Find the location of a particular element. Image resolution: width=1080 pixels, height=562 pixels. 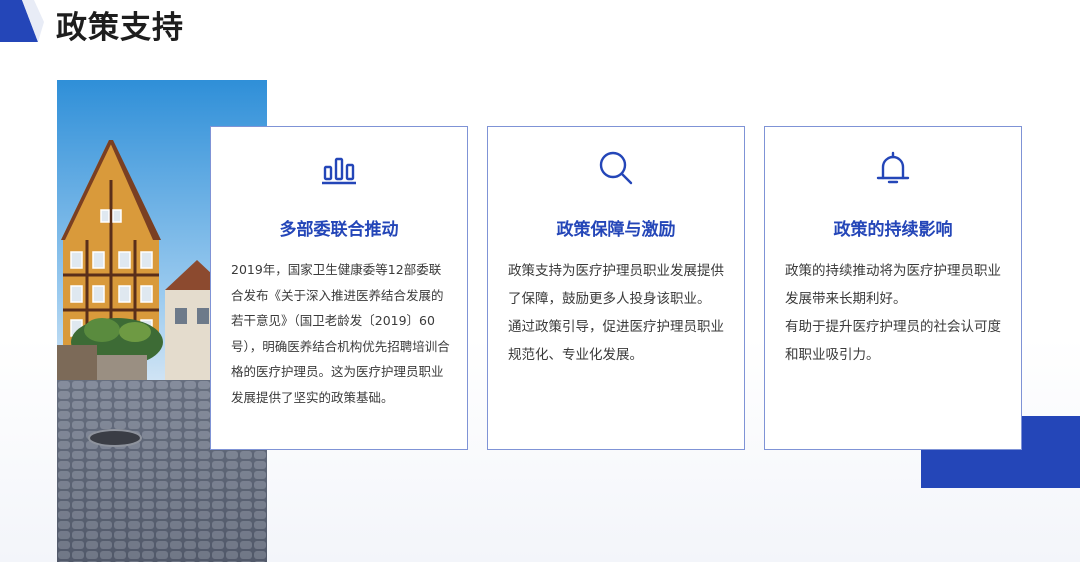

card-title: 政策保障与激励 is located at coordinates (616, 230).